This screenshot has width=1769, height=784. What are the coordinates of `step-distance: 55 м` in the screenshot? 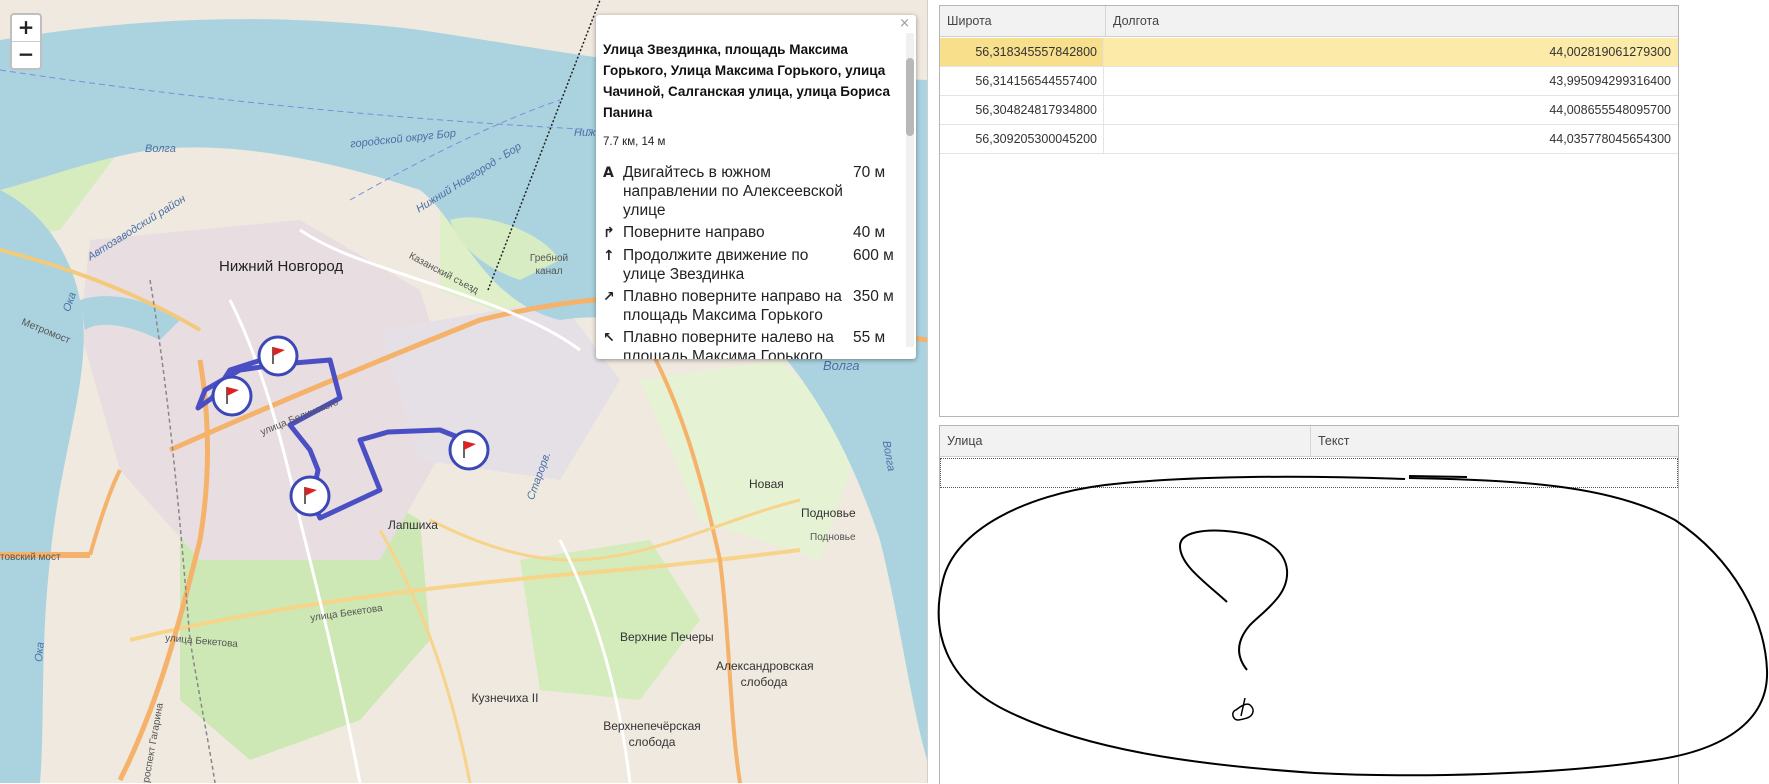 It's located at (869, 337).